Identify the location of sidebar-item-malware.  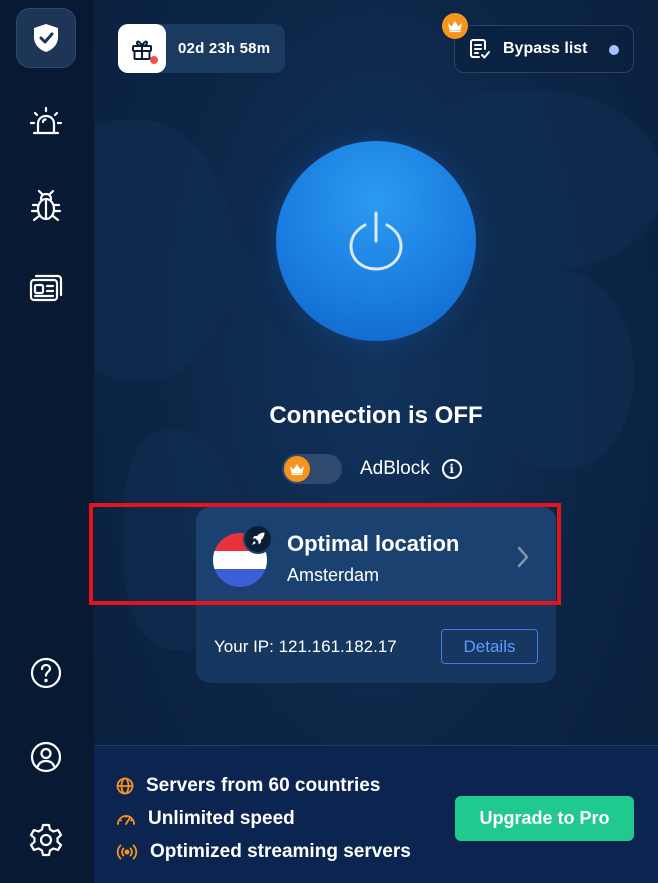
(46, 206).